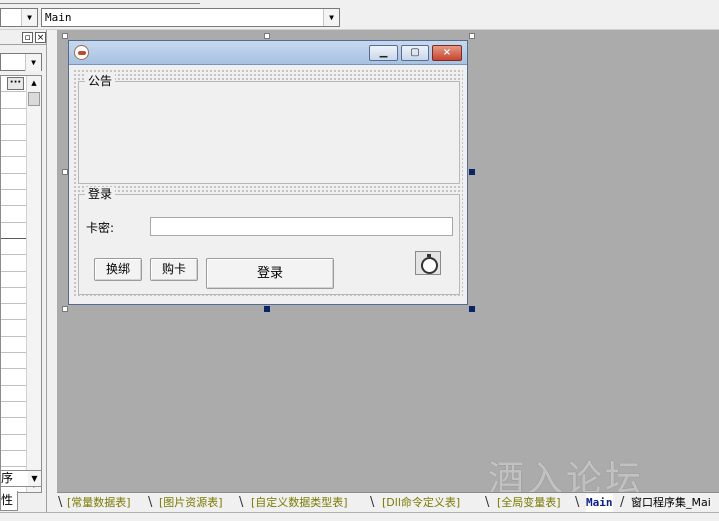 The width and height of the screenshot is (719, 521). What do you see at coordinates (301, 226) in the screenshot?
I see `card-key-input` at bounding box center [301, 226].